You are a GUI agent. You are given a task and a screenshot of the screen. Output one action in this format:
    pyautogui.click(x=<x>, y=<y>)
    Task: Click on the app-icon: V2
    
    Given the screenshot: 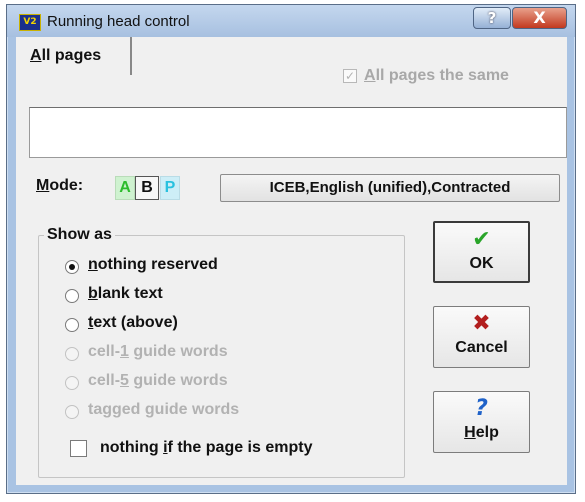 What is the action you would take?
    pyautogui.click(x=30, y=22)
    